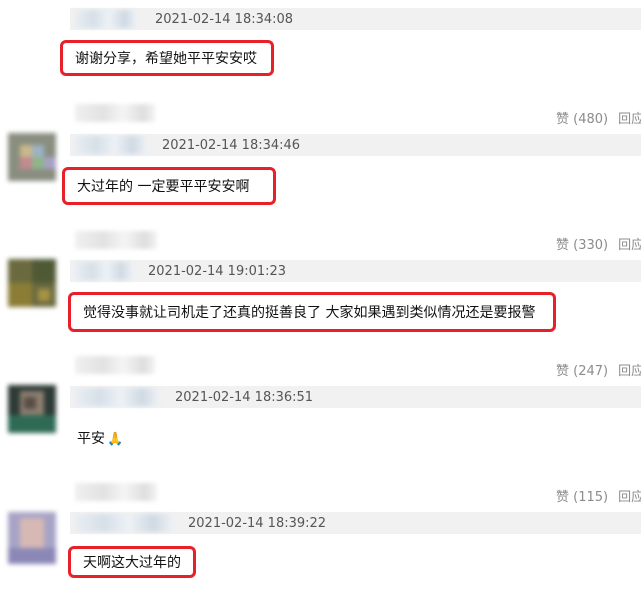 This screenshot has width=641, height=610. I want to click on comment-actions: 赞 (480) 回应, so click(598, 117).